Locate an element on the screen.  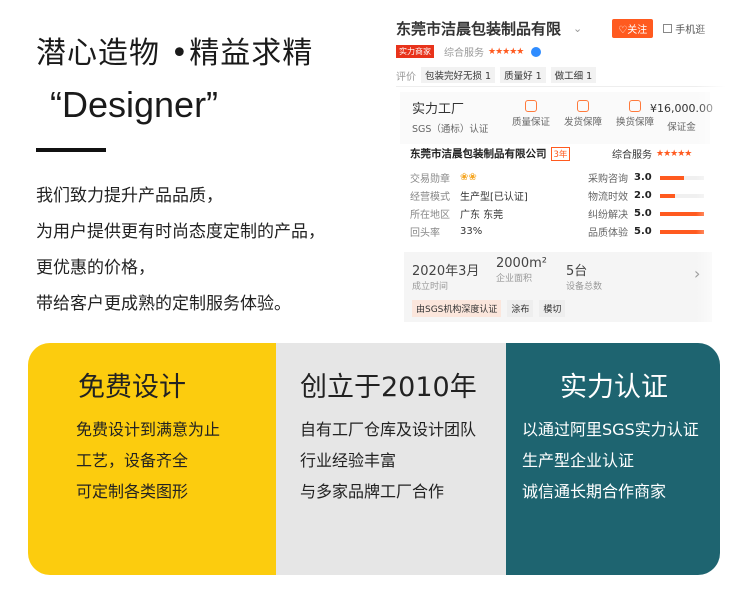
card-certification: 实力认证 以通过阿里SGS实力认证 生产型企业认证 诚信通长期合作商家 is located at coordinates (613, 459).